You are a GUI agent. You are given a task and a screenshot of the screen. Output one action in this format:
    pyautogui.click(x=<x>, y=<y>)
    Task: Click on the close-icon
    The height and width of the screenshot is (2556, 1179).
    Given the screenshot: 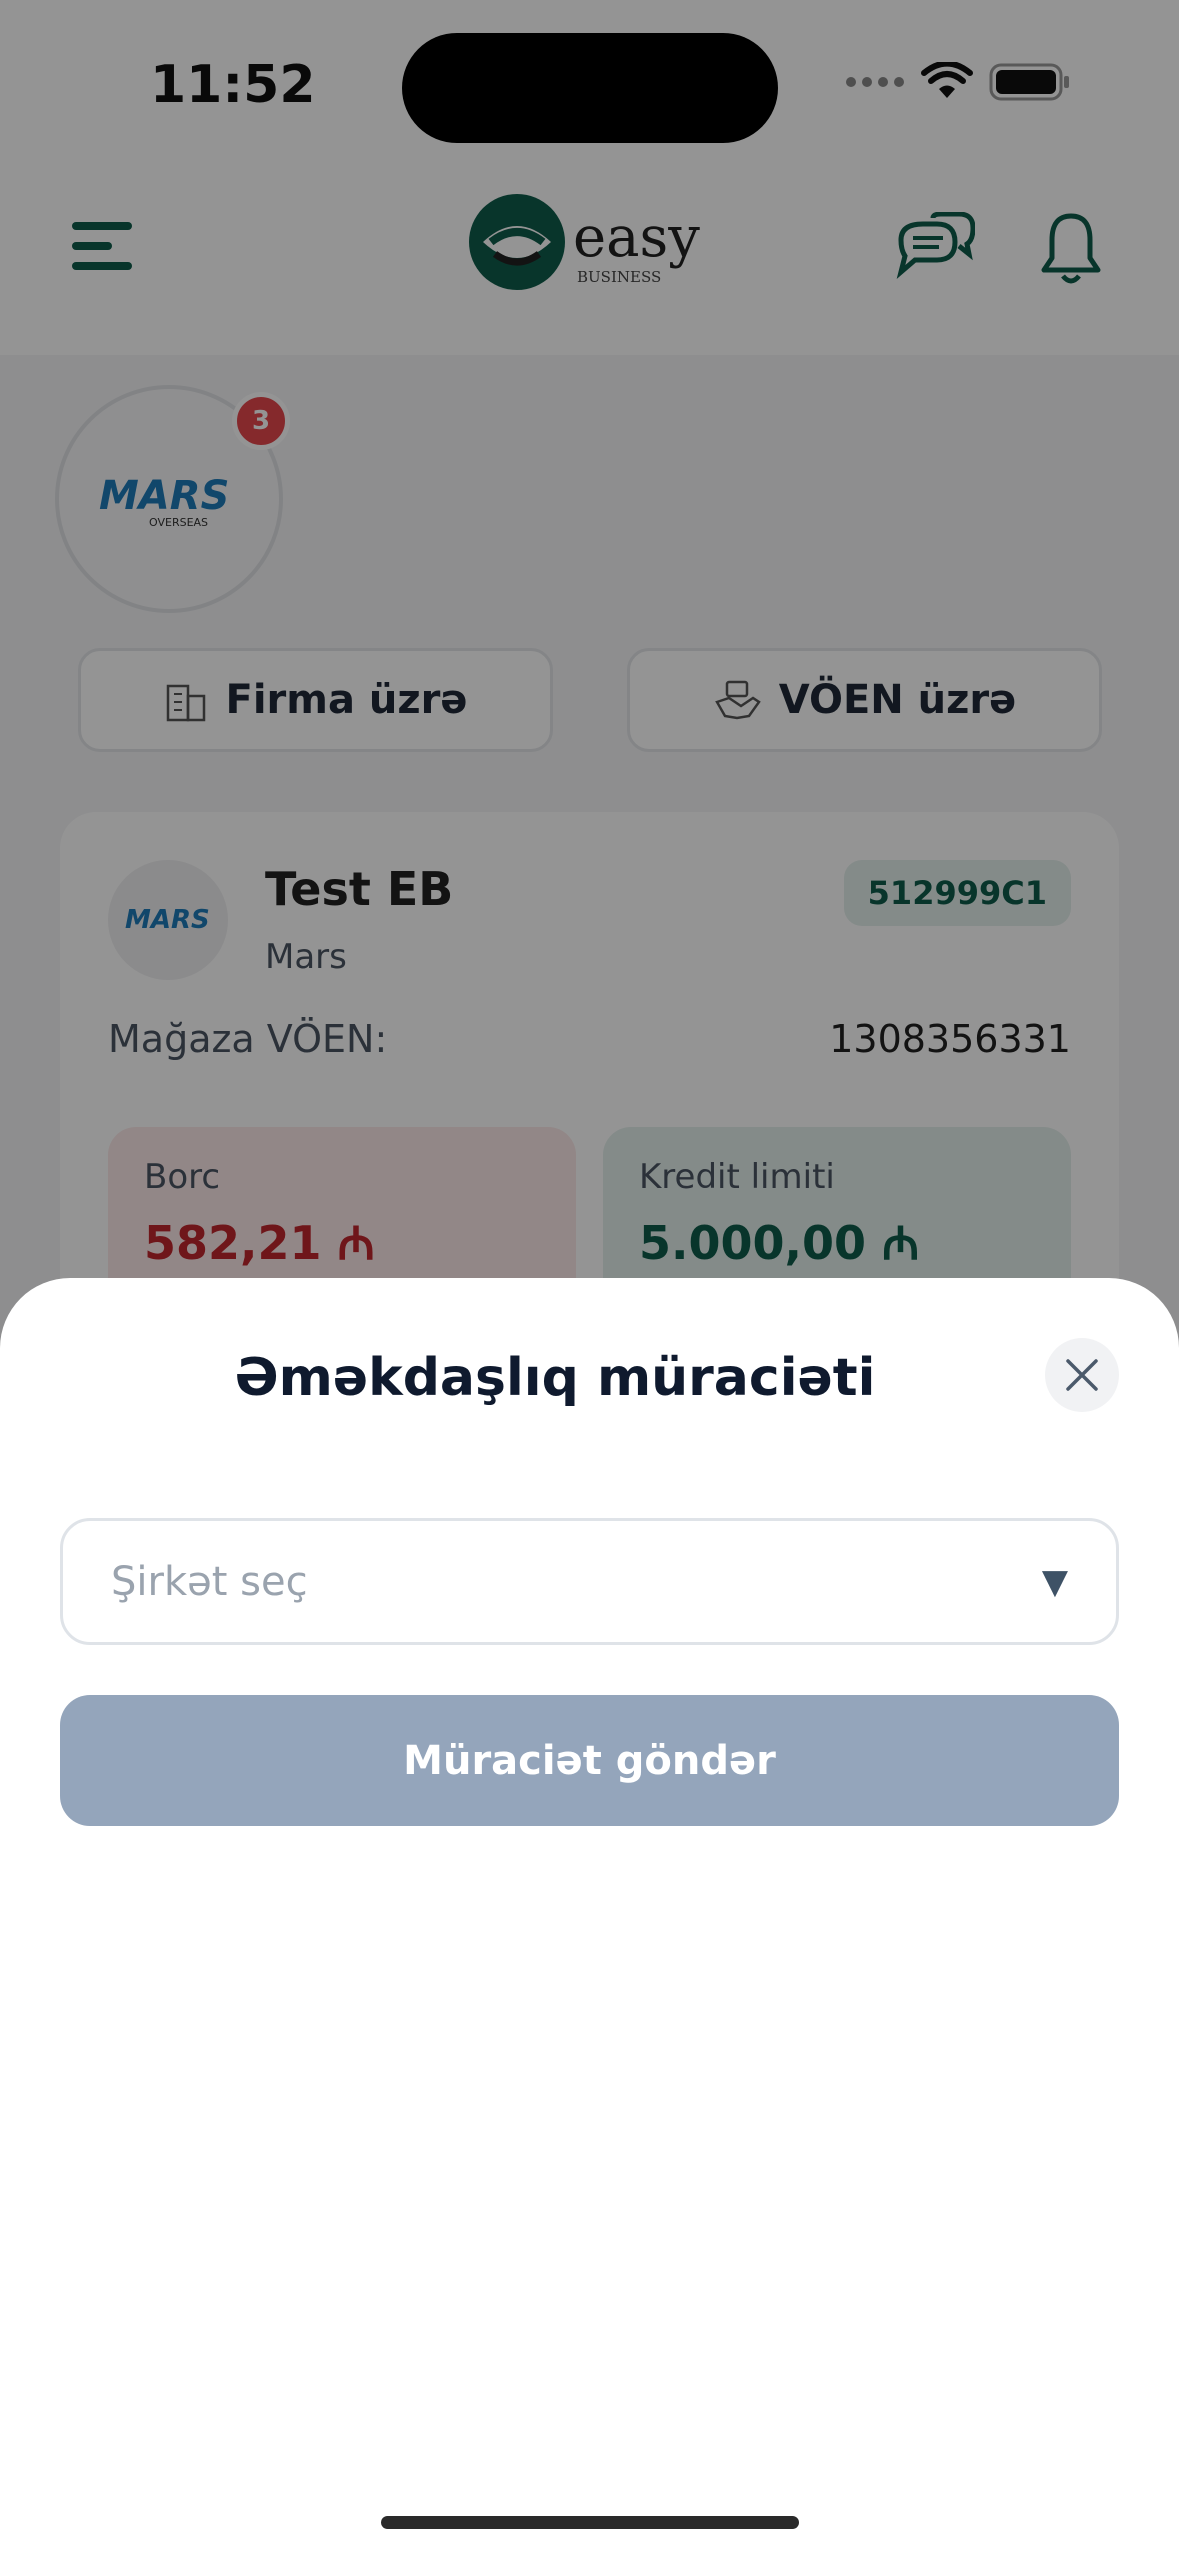 What is the action you would take?
    pyautogui.click(x=1082, y=1375)
    